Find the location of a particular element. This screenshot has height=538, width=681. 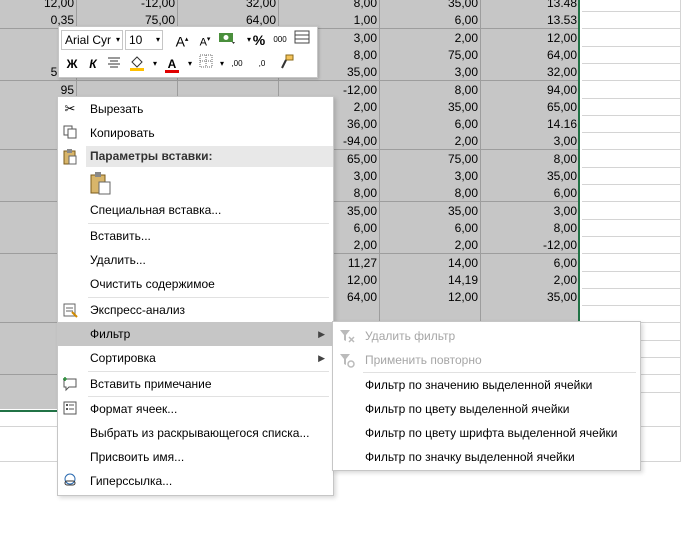

submenu-item-clear-filter: Удалить фильтр is located at coordinates (486, 336).